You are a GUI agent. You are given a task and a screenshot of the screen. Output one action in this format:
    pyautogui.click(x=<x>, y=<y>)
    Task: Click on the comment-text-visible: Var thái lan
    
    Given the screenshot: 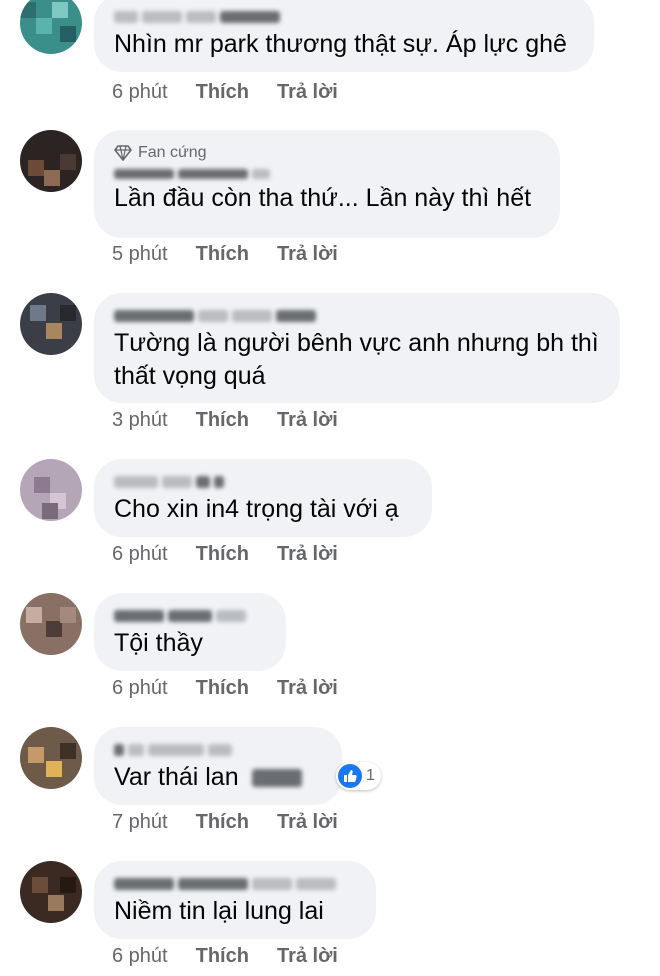 What is the action you would take?
    pyautogui.click(x=176, y=777)
    